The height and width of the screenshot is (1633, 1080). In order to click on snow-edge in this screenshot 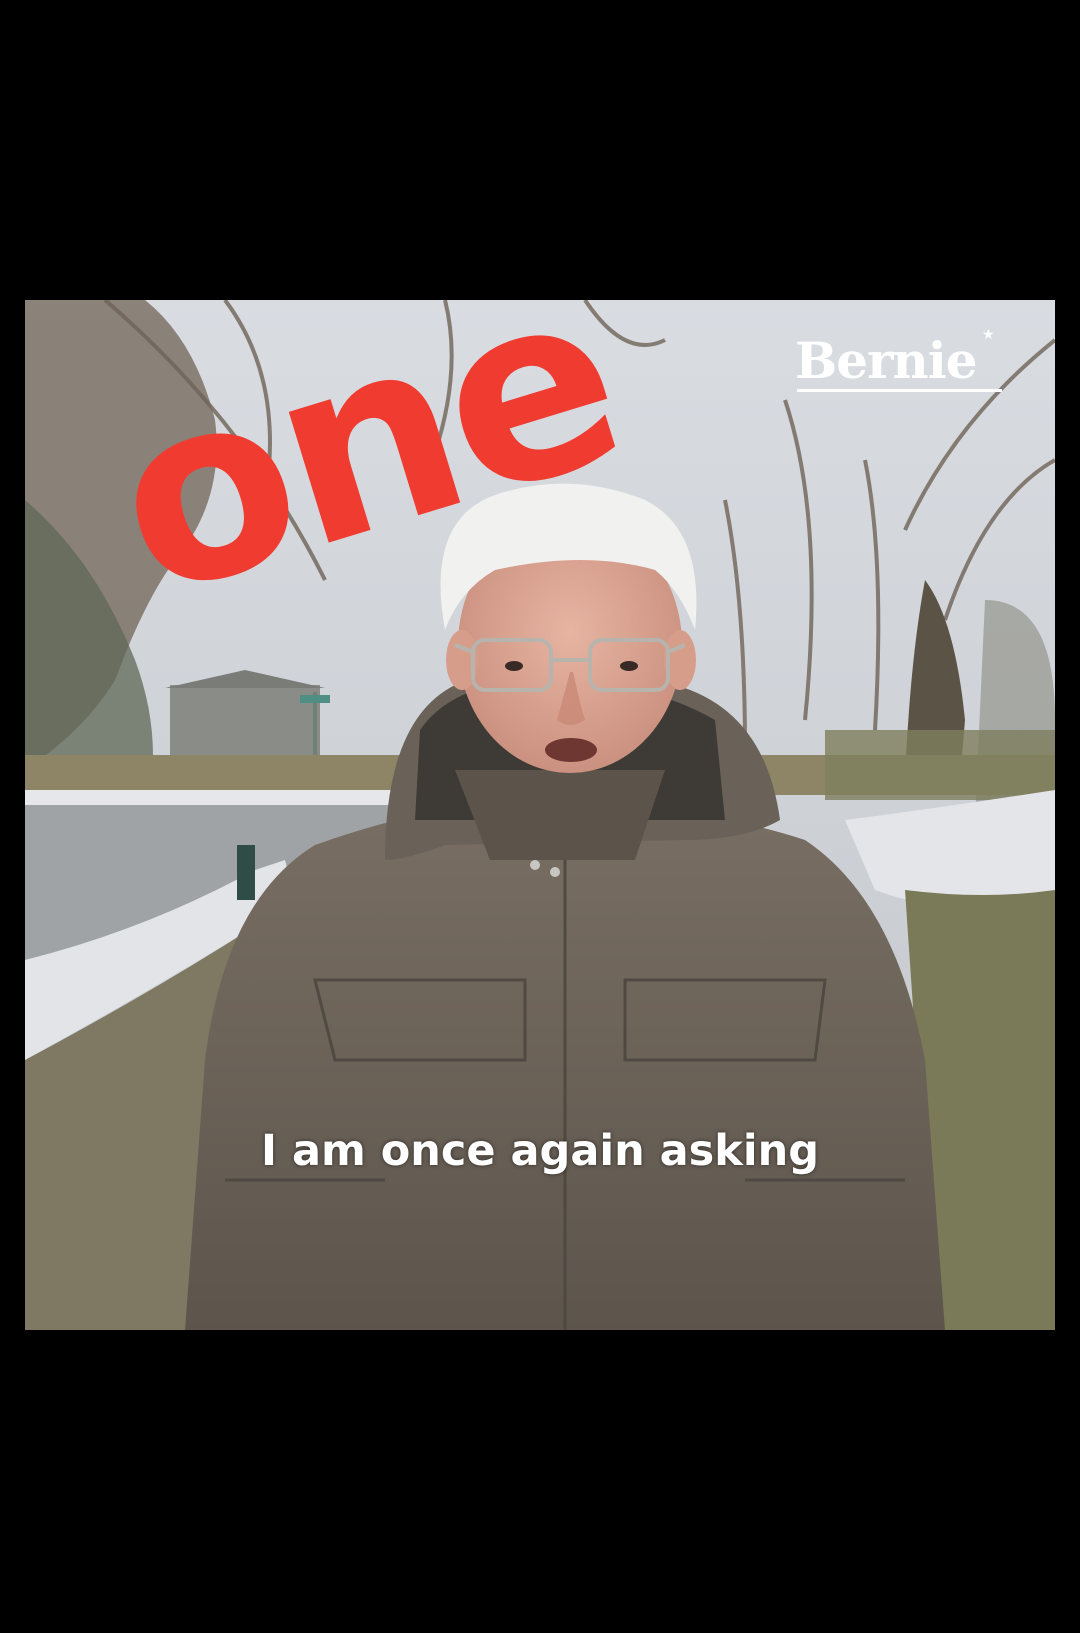, I will do `click(235, 797)`.